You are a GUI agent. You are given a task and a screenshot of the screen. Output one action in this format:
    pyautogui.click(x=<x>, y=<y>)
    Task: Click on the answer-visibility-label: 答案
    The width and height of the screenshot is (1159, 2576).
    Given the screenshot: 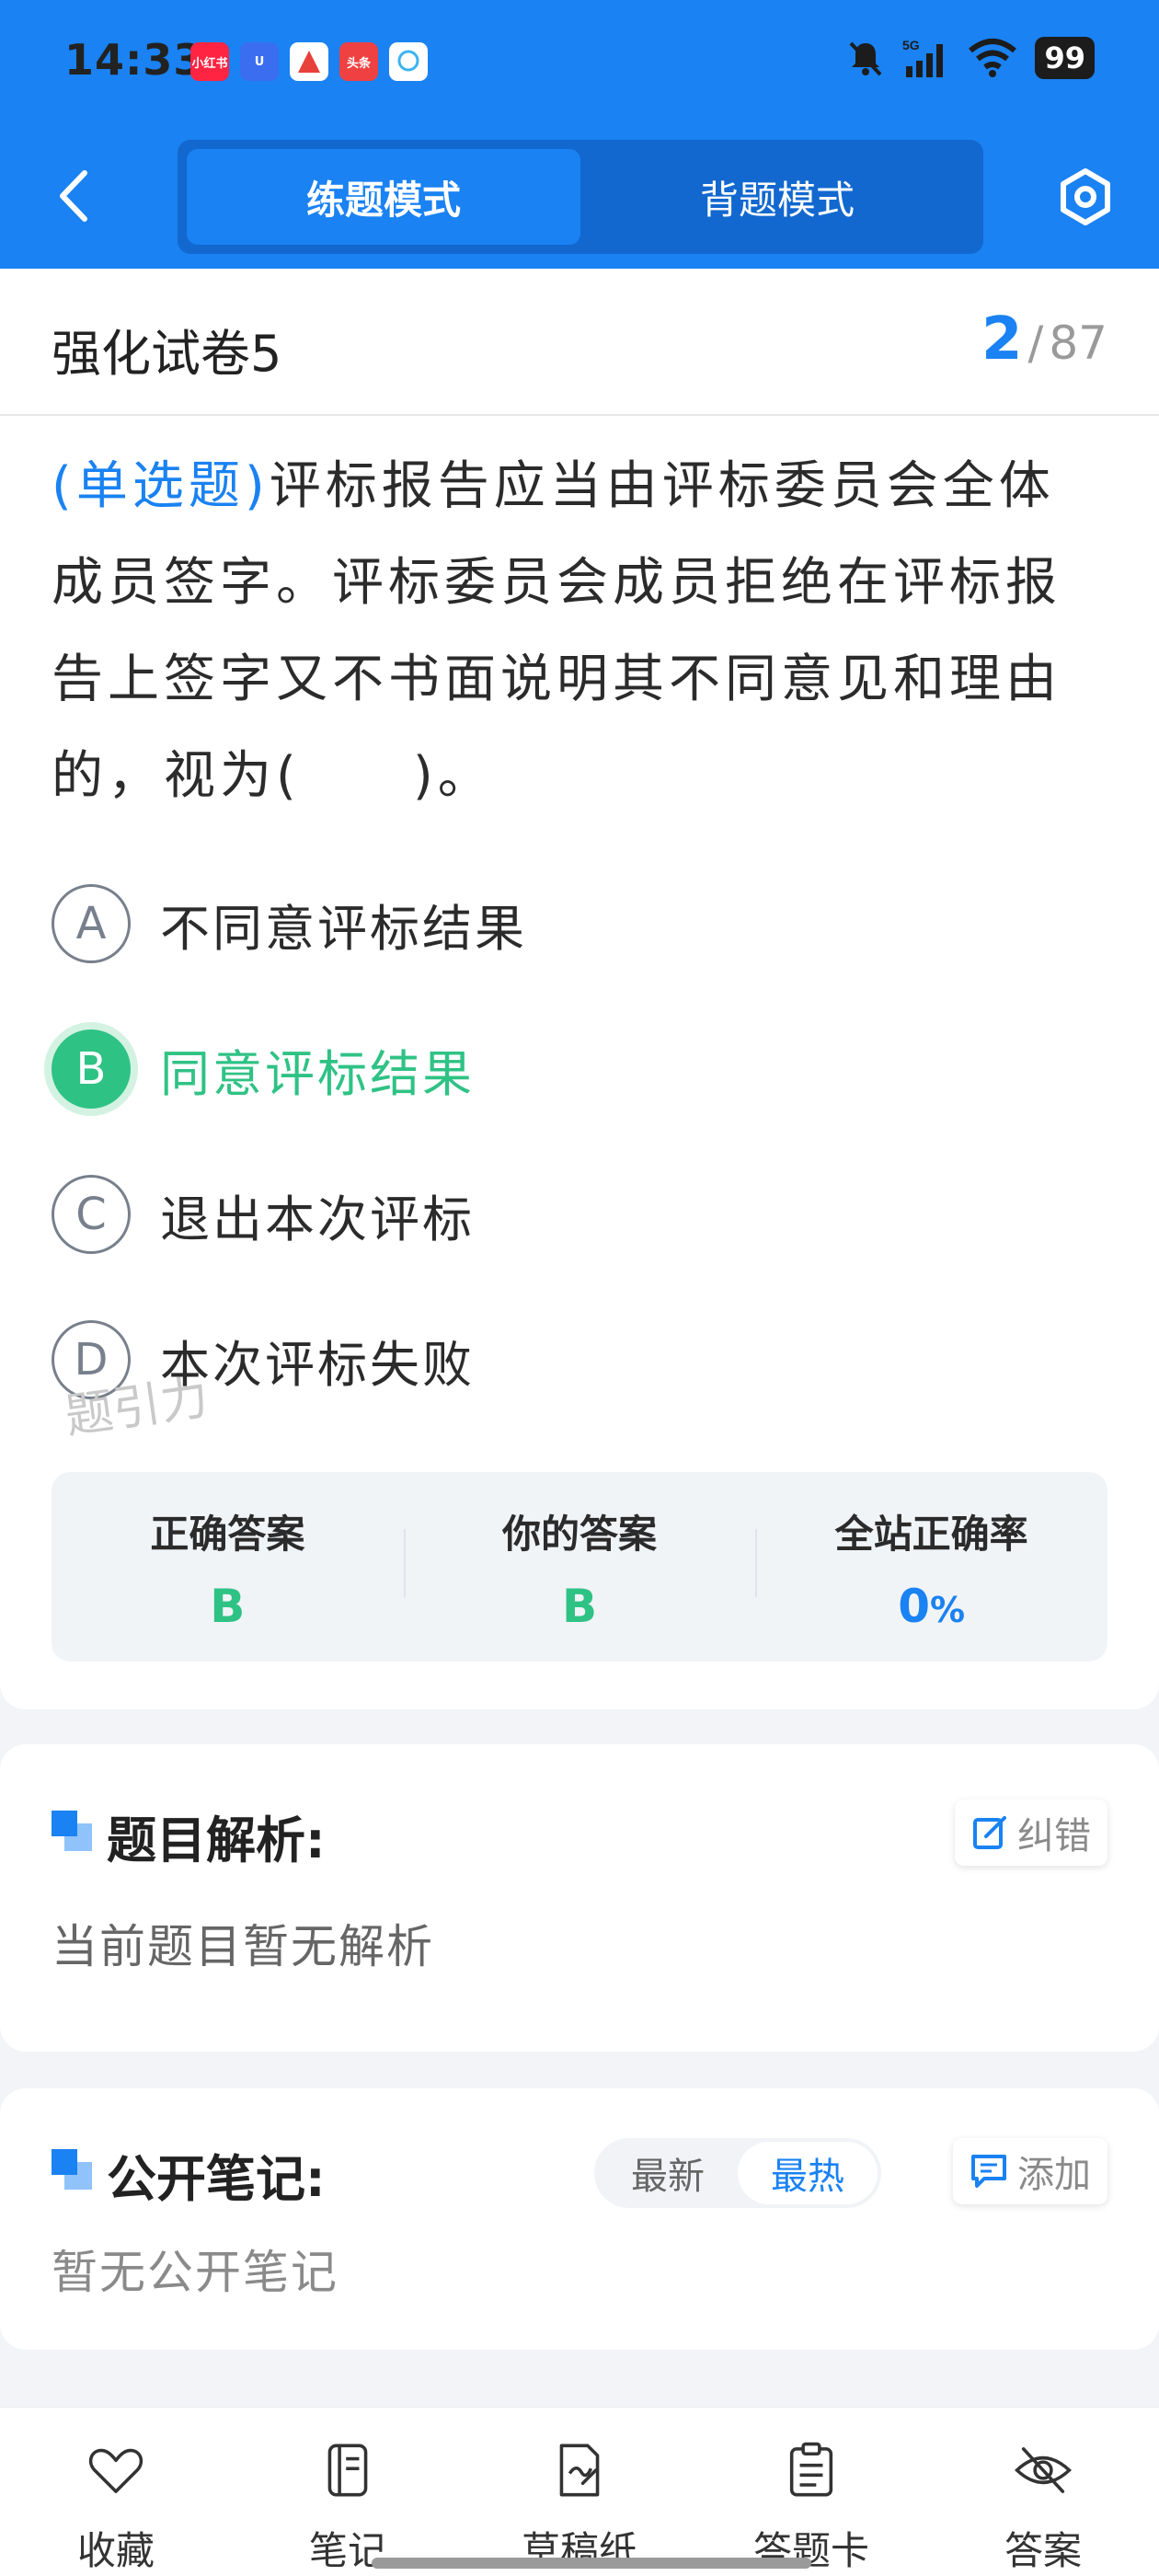 What is the action you would take?
    pyautogui.click(x=1043, y=2550)
    